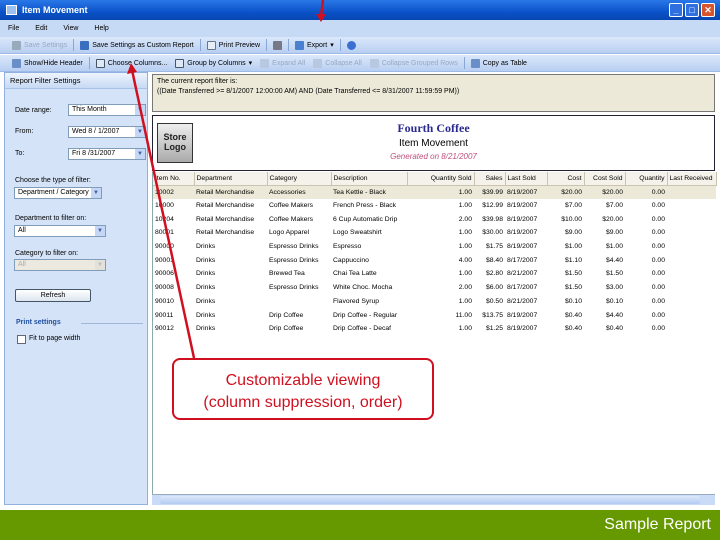 This screenshot has height=540, width=720. Describe the element at coordinates (21, 339) in the screenshot. I see `fit-to-page-checkbox` at that location.